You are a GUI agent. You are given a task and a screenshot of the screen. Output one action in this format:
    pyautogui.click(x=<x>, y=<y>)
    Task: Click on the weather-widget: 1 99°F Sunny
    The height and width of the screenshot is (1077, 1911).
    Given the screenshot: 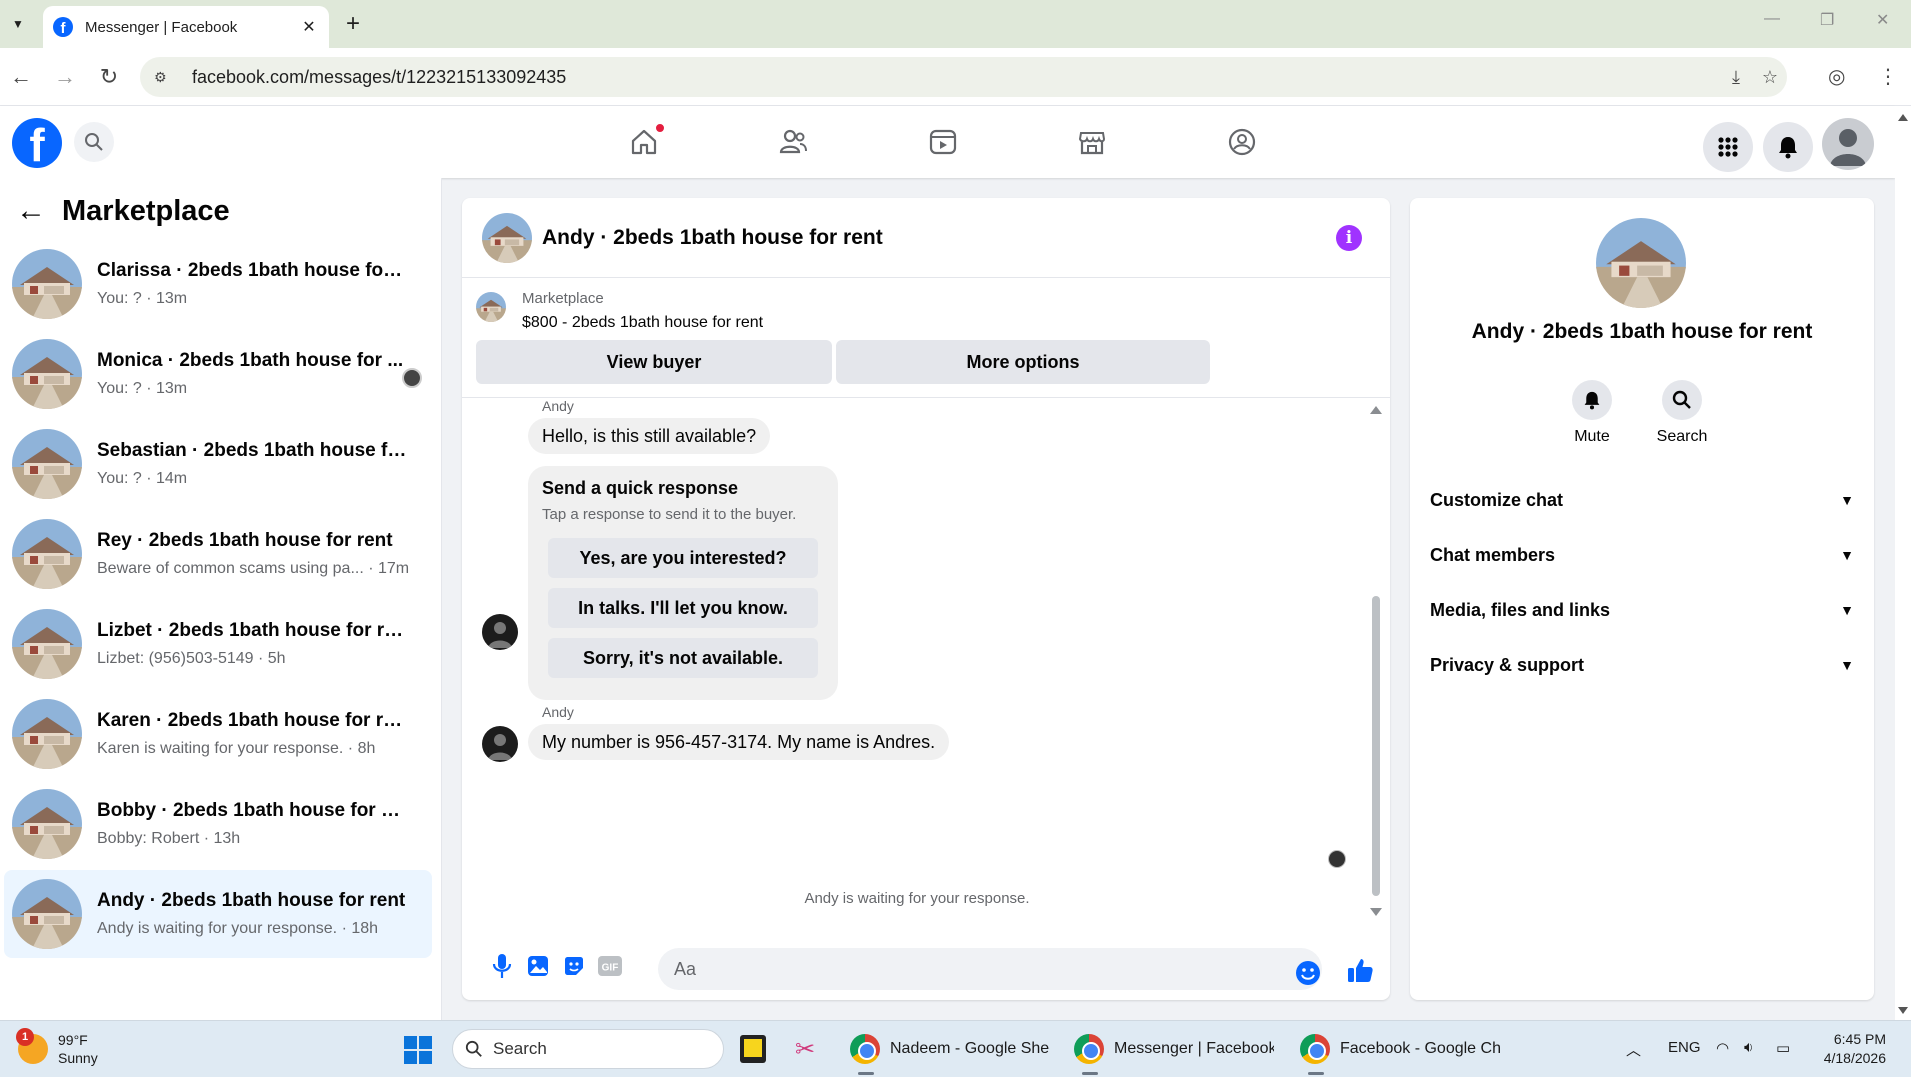 What is the action you would take?
    pyautogui.click(x=57, y=1047)
    